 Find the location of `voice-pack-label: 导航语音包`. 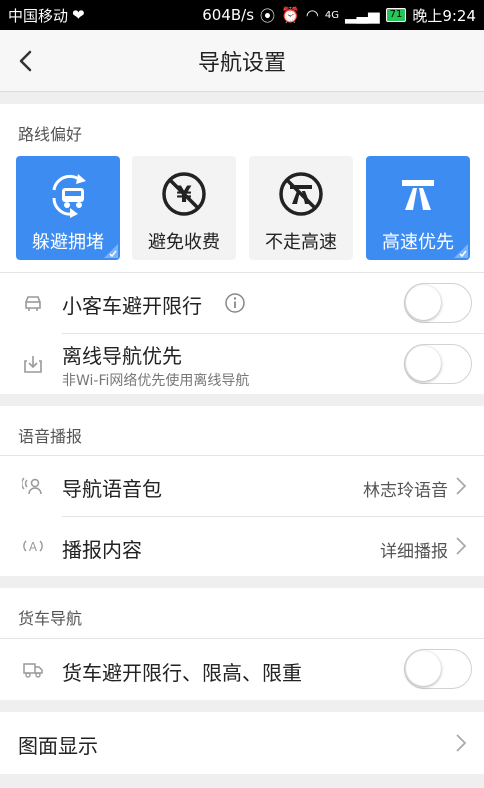

voice-pack-label: 导航语音包 is located at coordinates (112, 489).